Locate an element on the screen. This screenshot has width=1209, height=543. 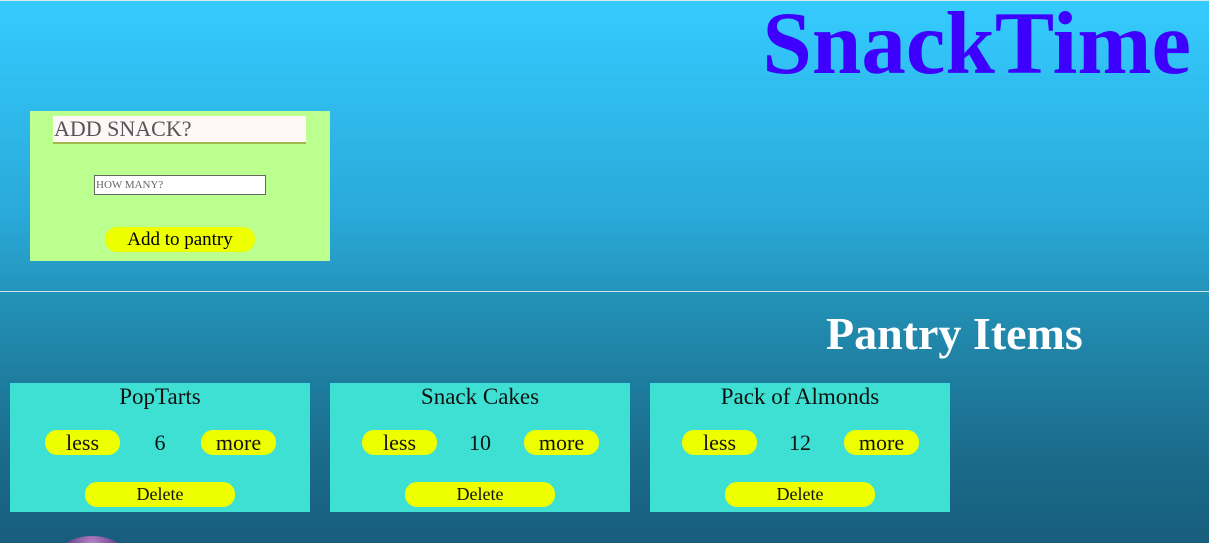
item-count: 10 is located at coordinates (480, 442).